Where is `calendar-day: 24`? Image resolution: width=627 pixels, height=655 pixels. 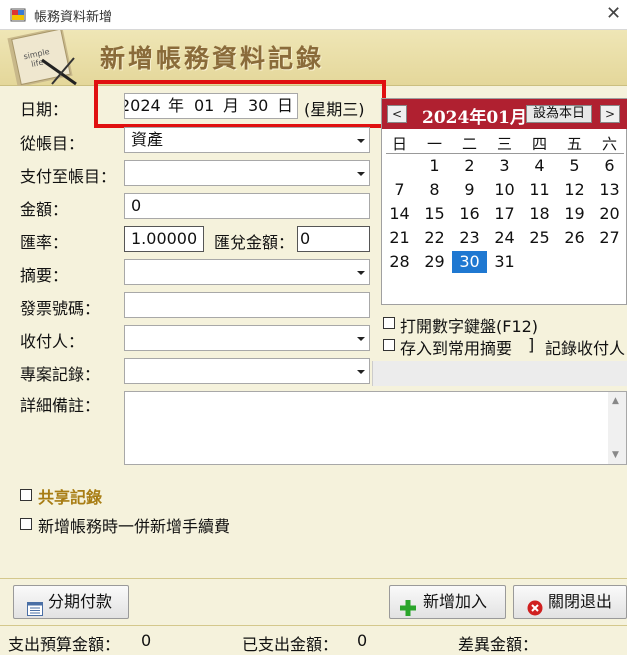 calendar-day: 24 is located at coordinates (504, 238).